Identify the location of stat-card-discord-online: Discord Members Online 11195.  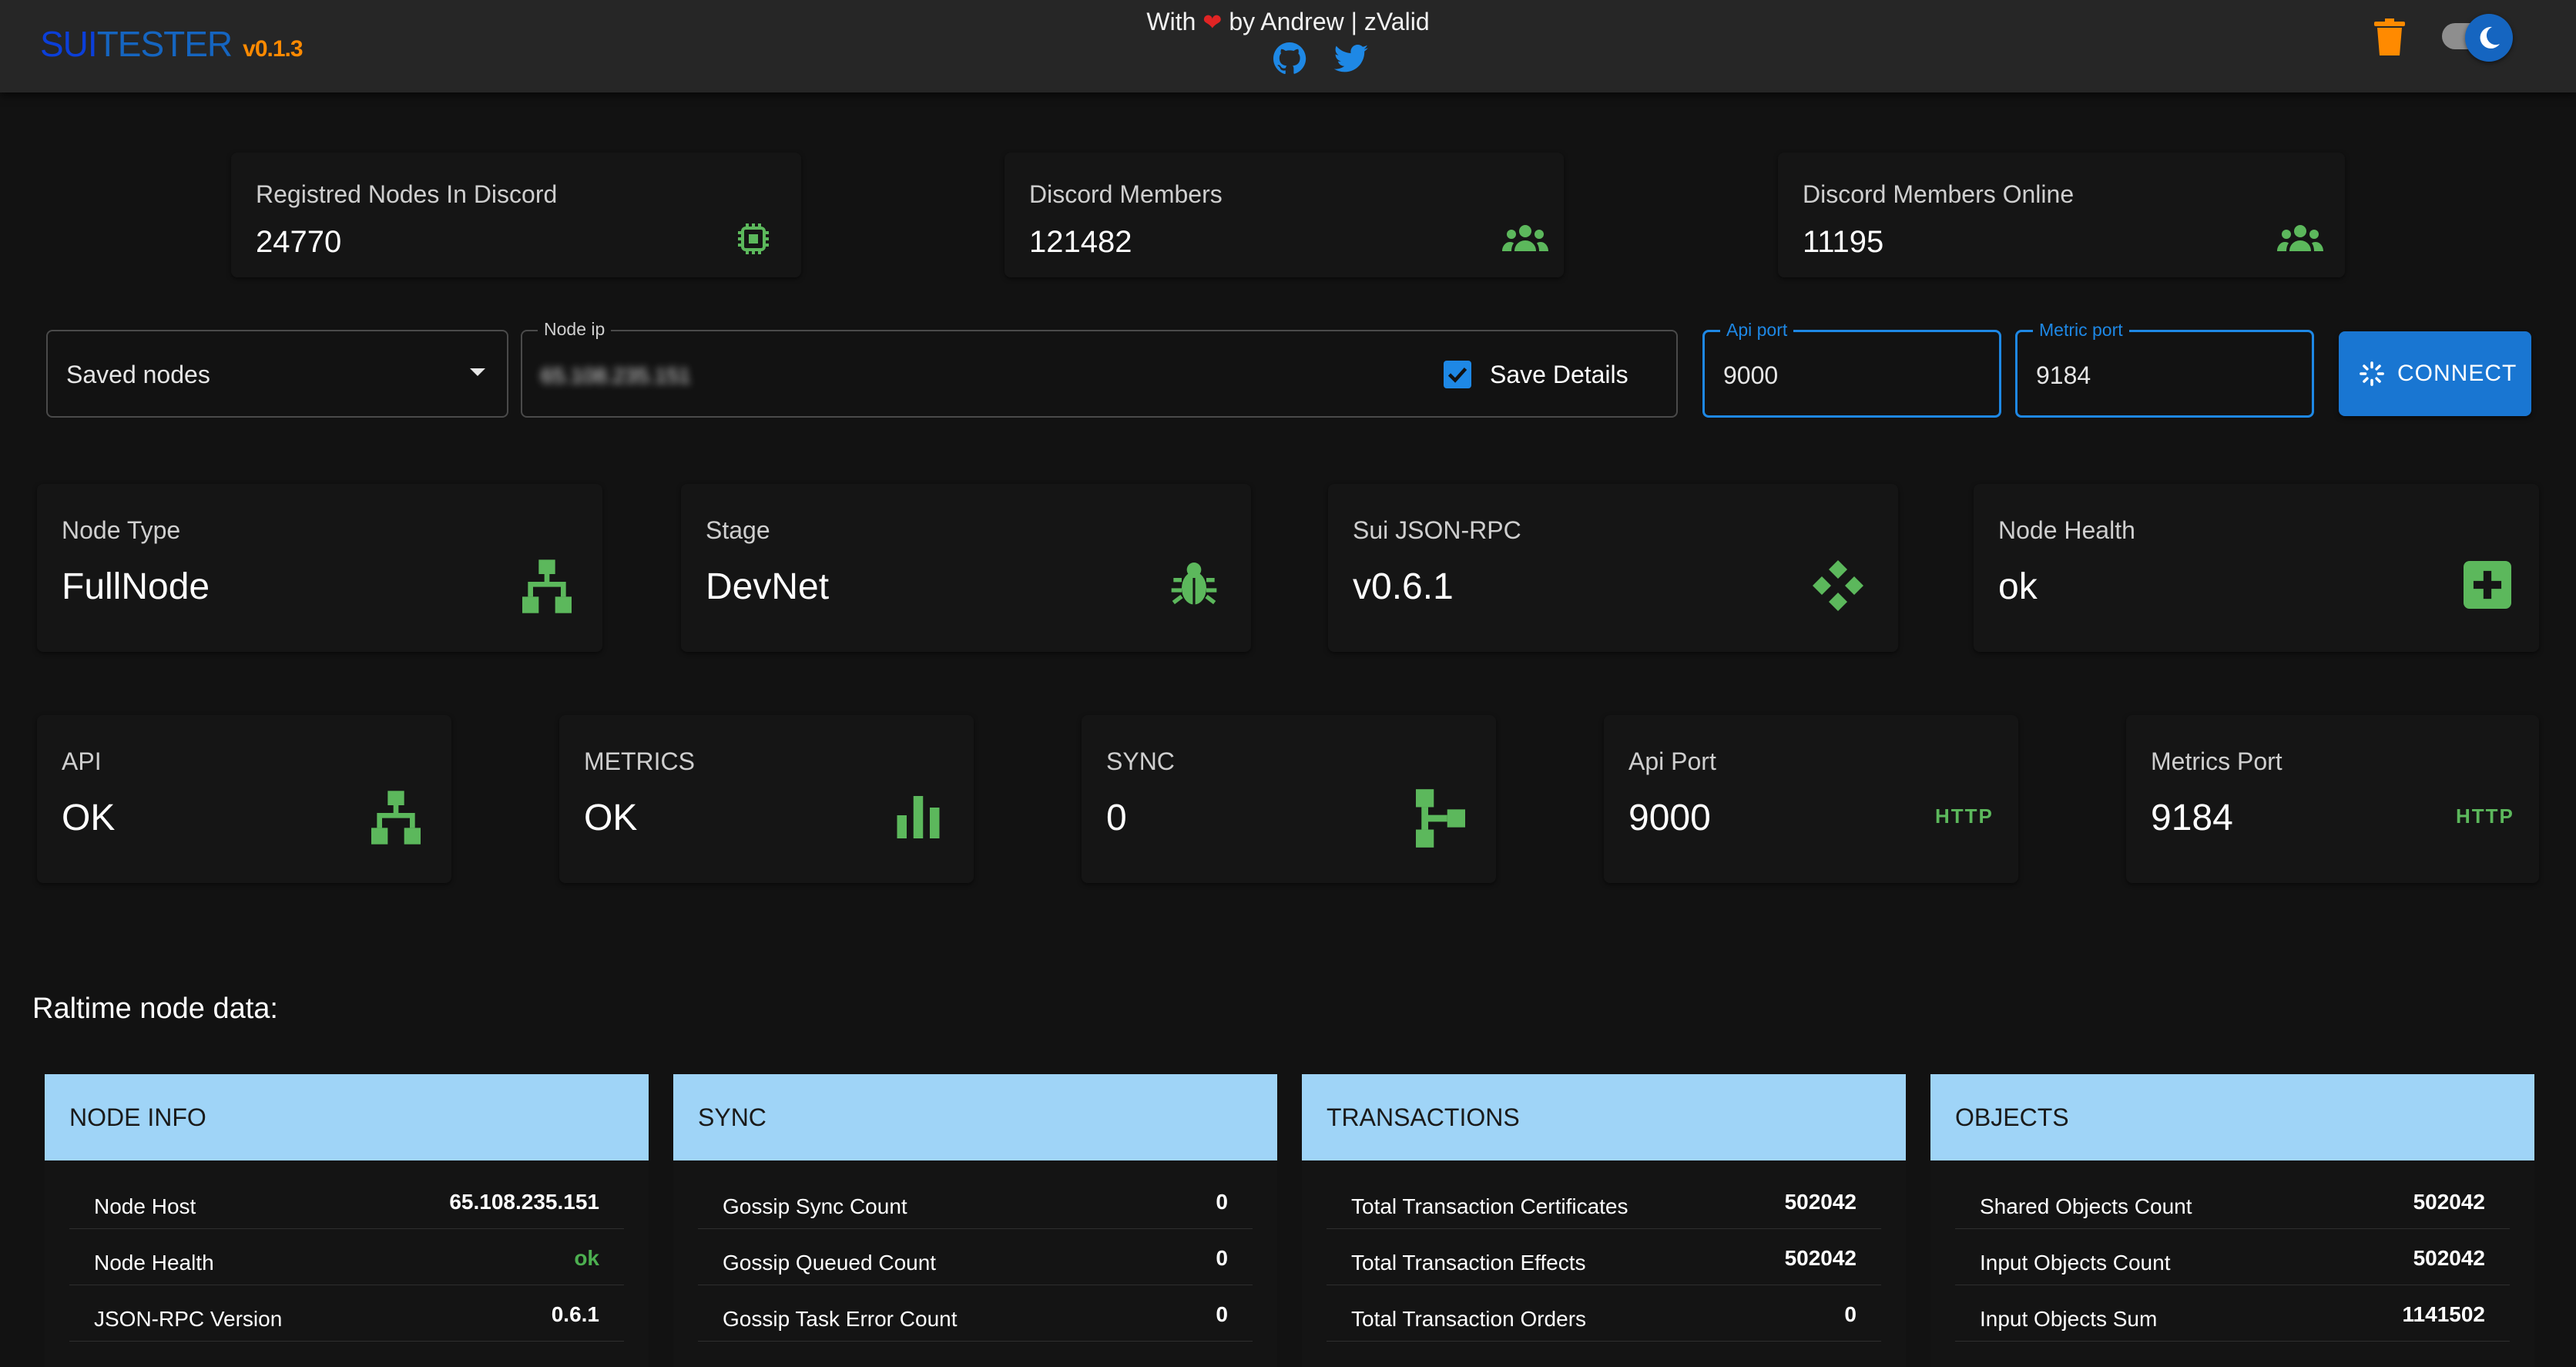
(2061, 215).